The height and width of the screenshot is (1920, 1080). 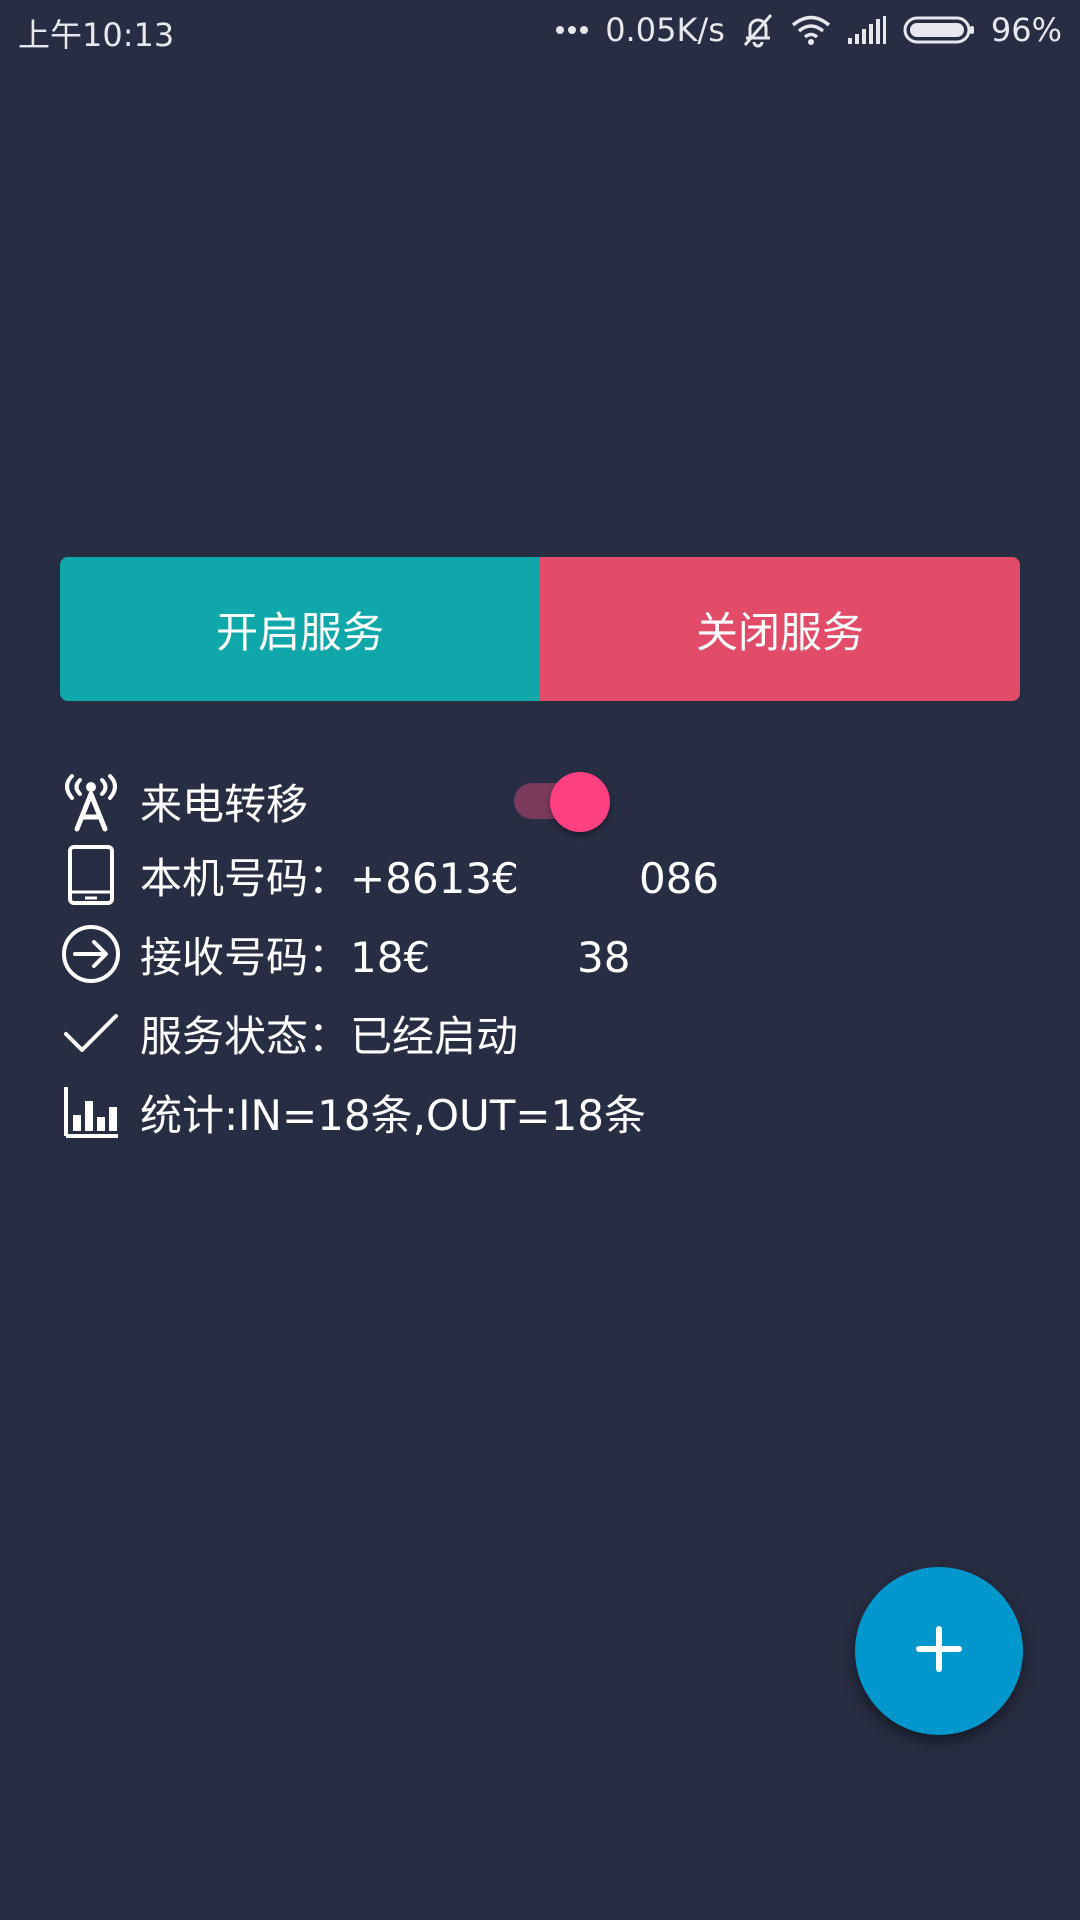 I want to click on battery-icon, so click(x=939, y=30).